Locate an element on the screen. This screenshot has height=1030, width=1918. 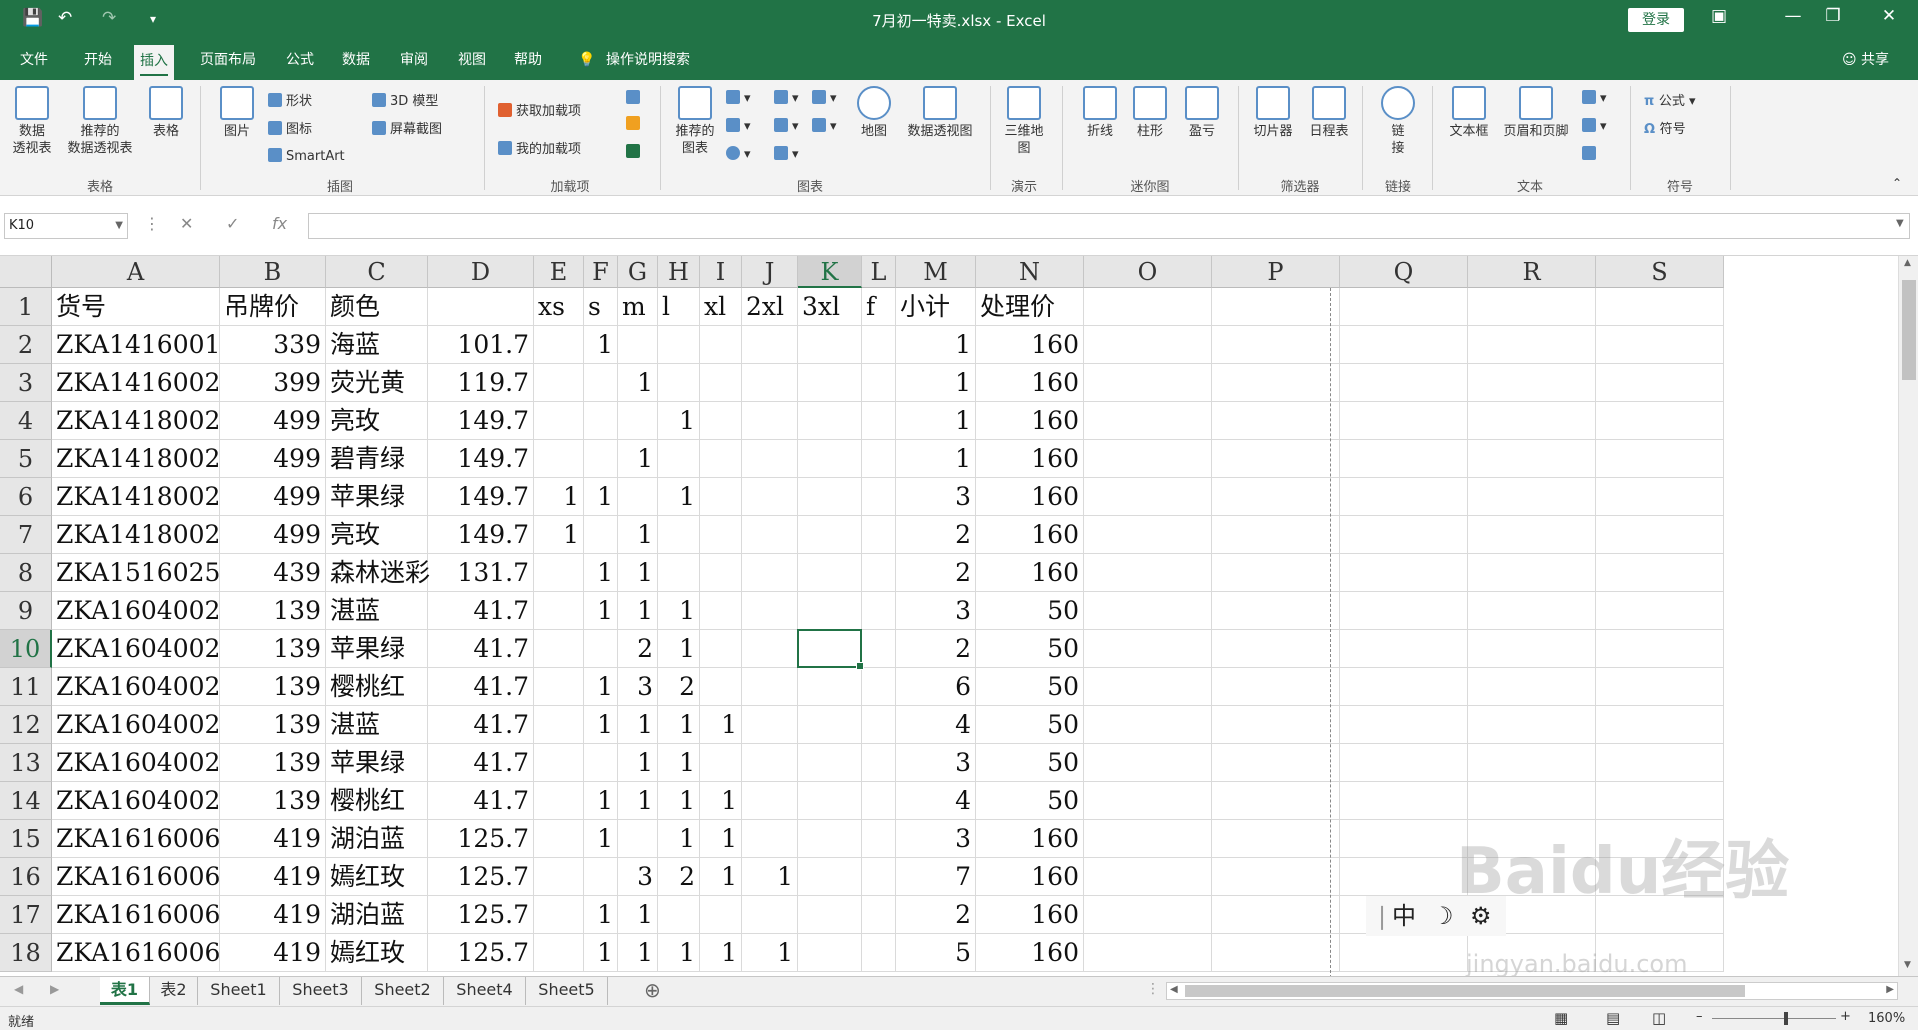
wordart-icon: ▾ is located at coordinates (1594, 98).